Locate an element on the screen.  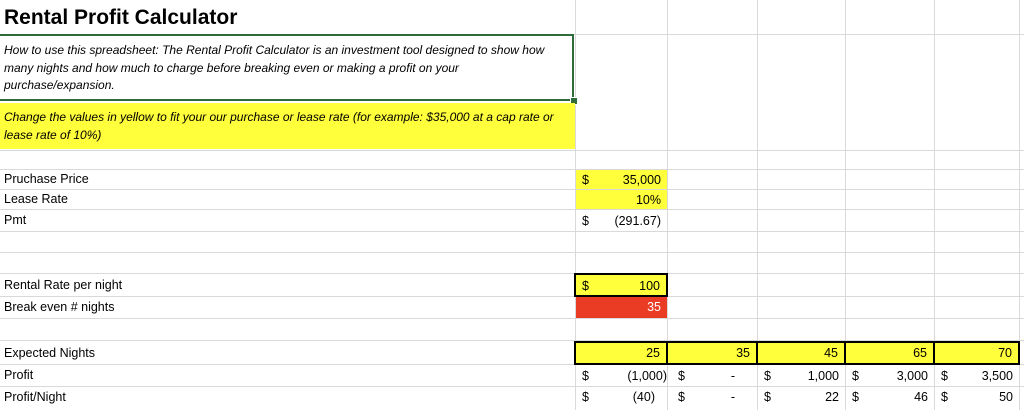
purchase-price-label: Pruchase Price is located at coordinates (46, 179).